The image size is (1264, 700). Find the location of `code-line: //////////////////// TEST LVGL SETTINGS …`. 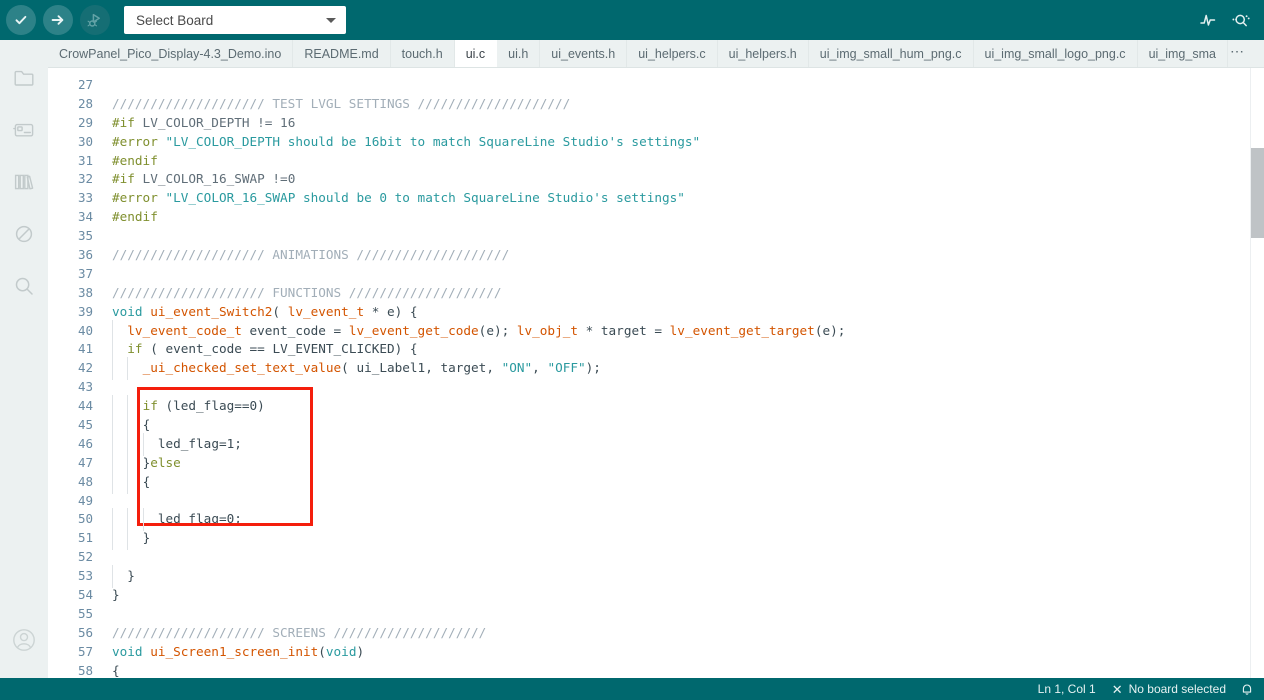

code-line: //////////////////// TEST LVGL SETTINGS … is located at coordinates (341, 103).